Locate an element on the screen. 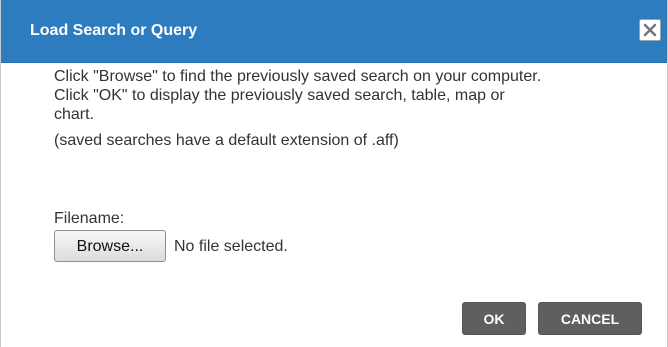 This screenshot has height=347, width=668. instruction-chart: chart. is located at coordinates (74, 114).